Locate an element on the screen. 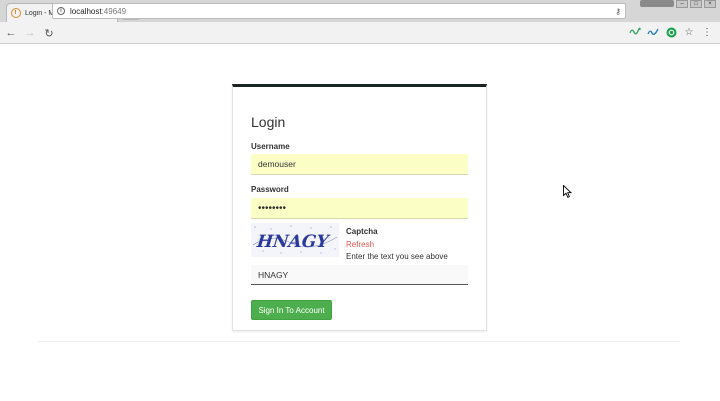  mouse-cursor-icon is located at coordinates (567, 191).